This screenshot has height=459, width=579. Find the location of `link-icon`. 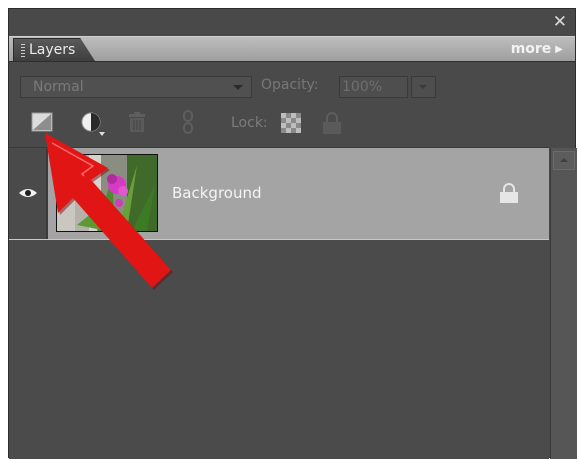

link-icon is located at coordinates (188, 122).